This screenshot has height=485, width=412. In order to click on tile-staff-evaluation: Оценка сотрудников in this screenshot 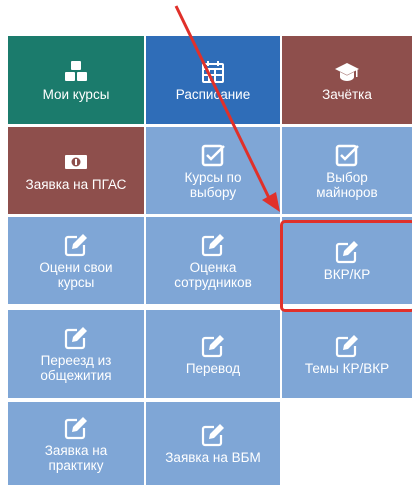, I will do `click(213, 260)`.